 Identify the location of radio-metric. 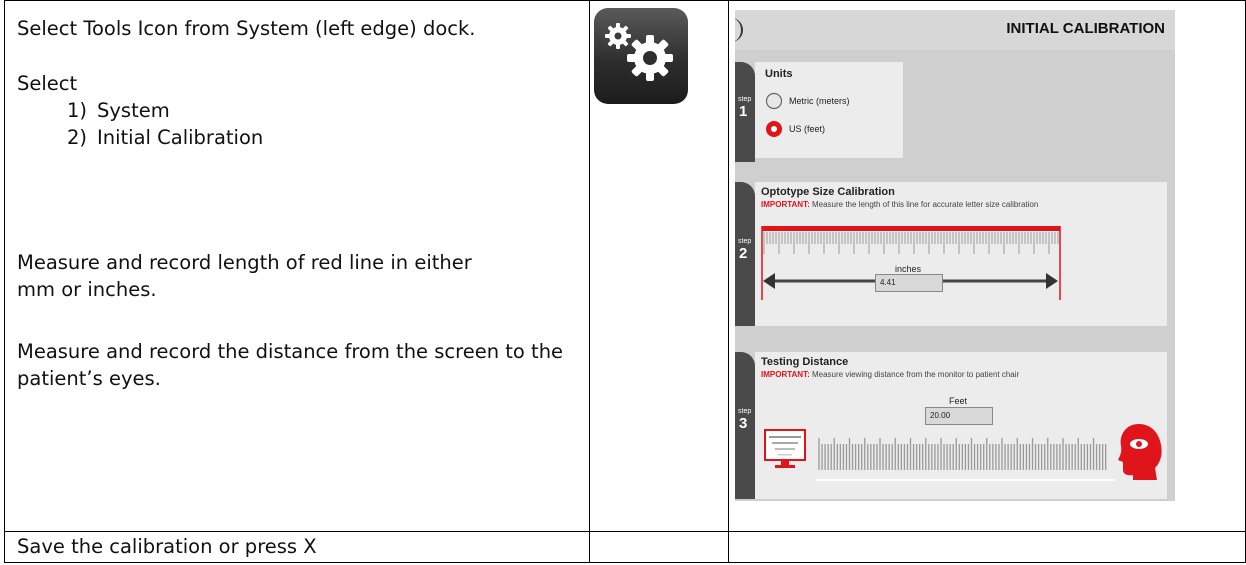
(774, 101).